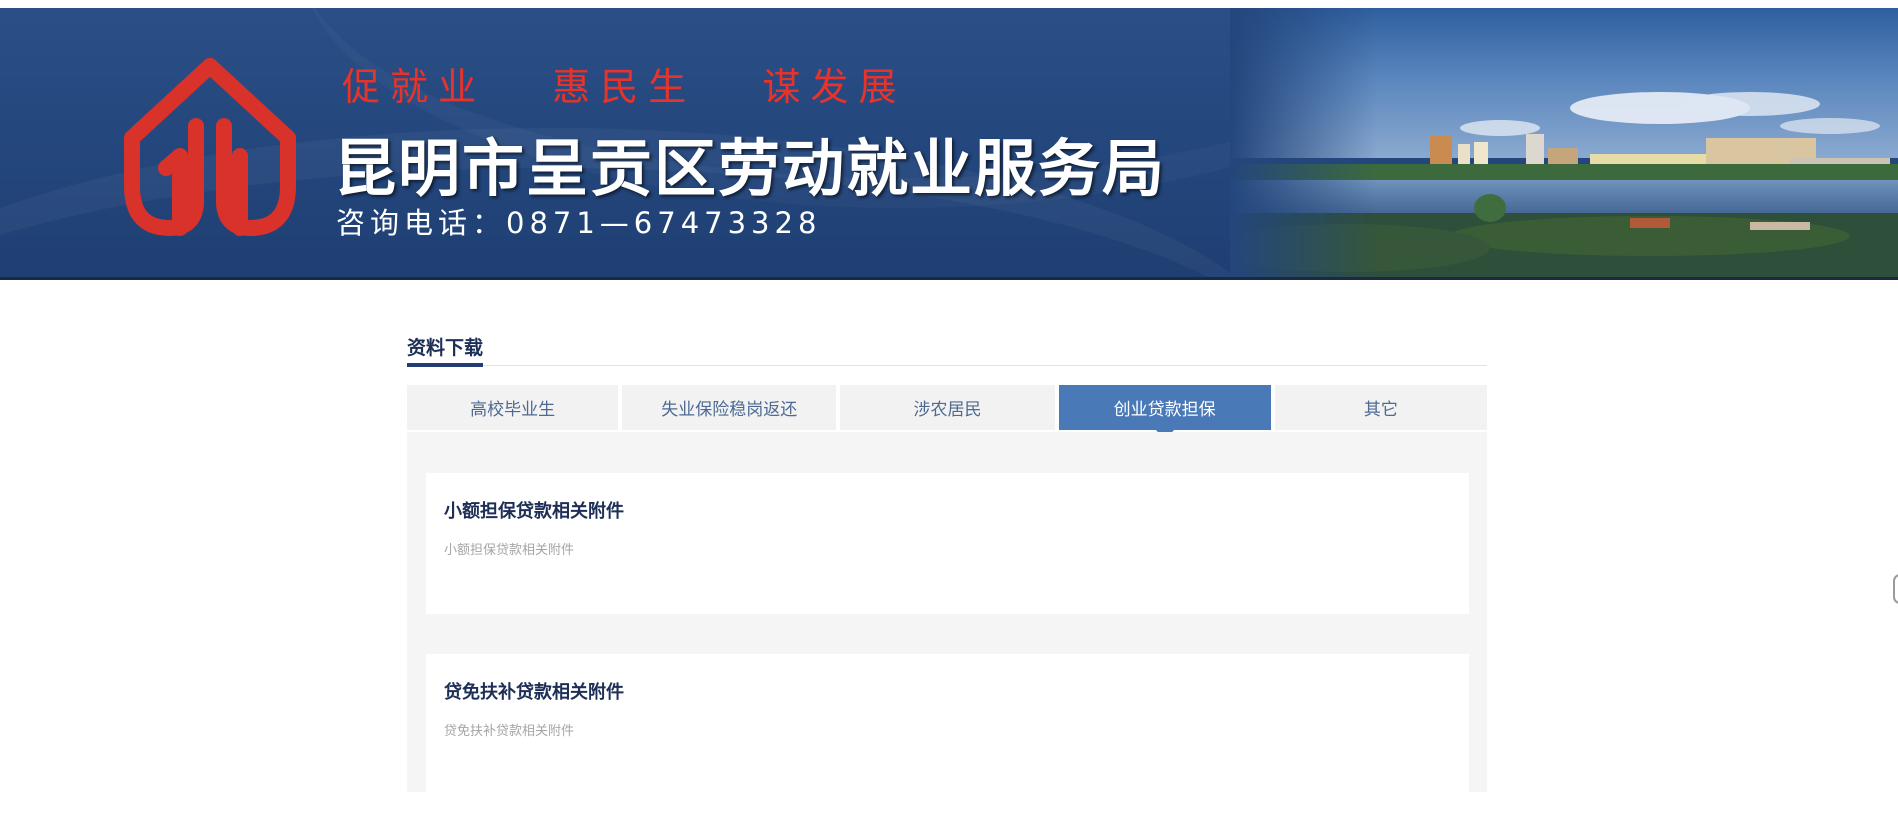 The width and height of the screenshot is (1898, 814). What do you see at coordinates (445, 351) in the screenshot?
I see `section-title: 资料下载` at bounding box center [445, 351].